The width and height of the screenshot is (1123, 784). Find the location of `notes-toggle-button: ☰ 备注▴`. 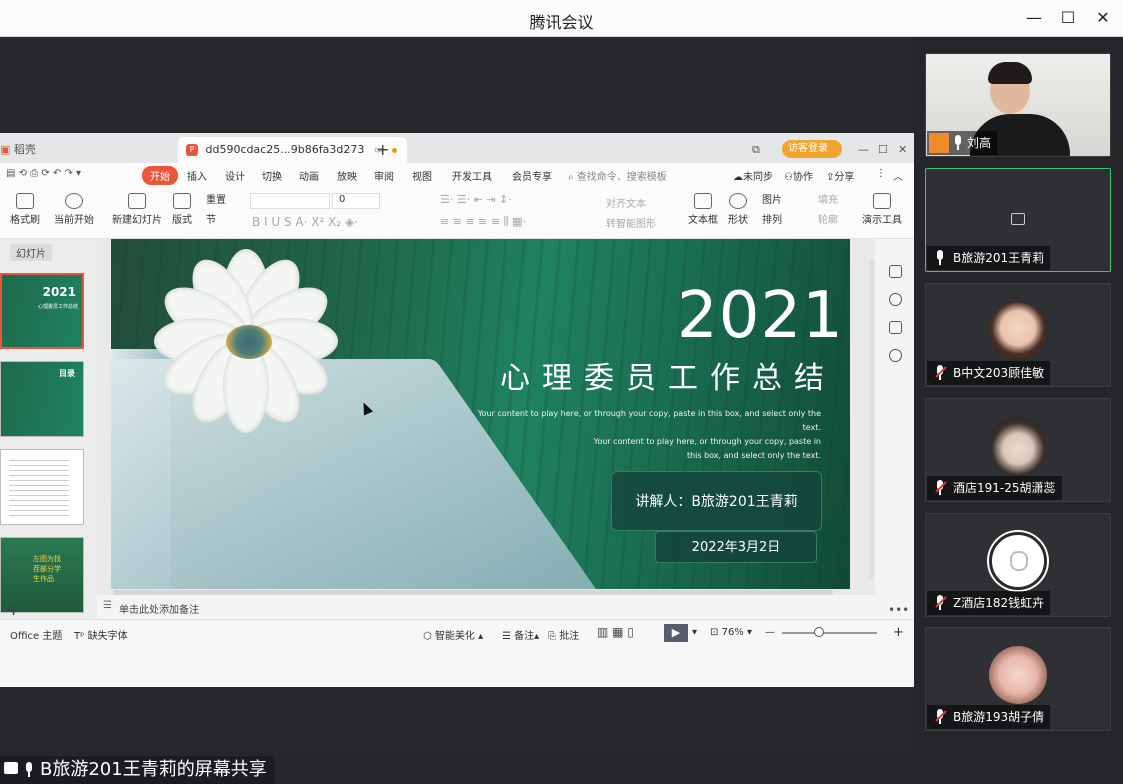

notes-toggle-button: ☰ 备注▴ is located at coordinates (520, 634).